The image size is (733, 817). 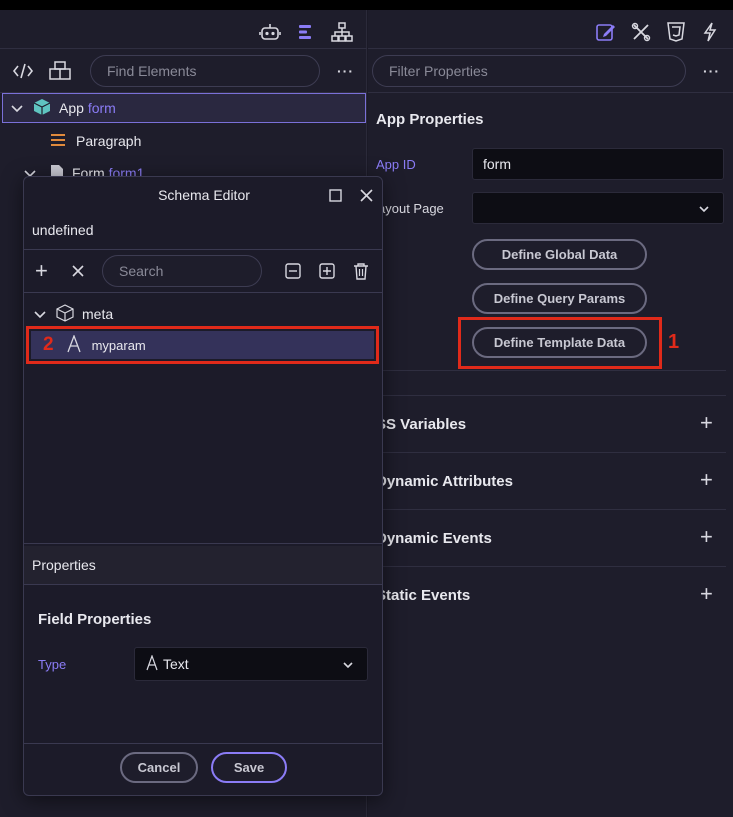 I want to click on define-template-data-button: Define Template Data, so click(x=559, y=342).